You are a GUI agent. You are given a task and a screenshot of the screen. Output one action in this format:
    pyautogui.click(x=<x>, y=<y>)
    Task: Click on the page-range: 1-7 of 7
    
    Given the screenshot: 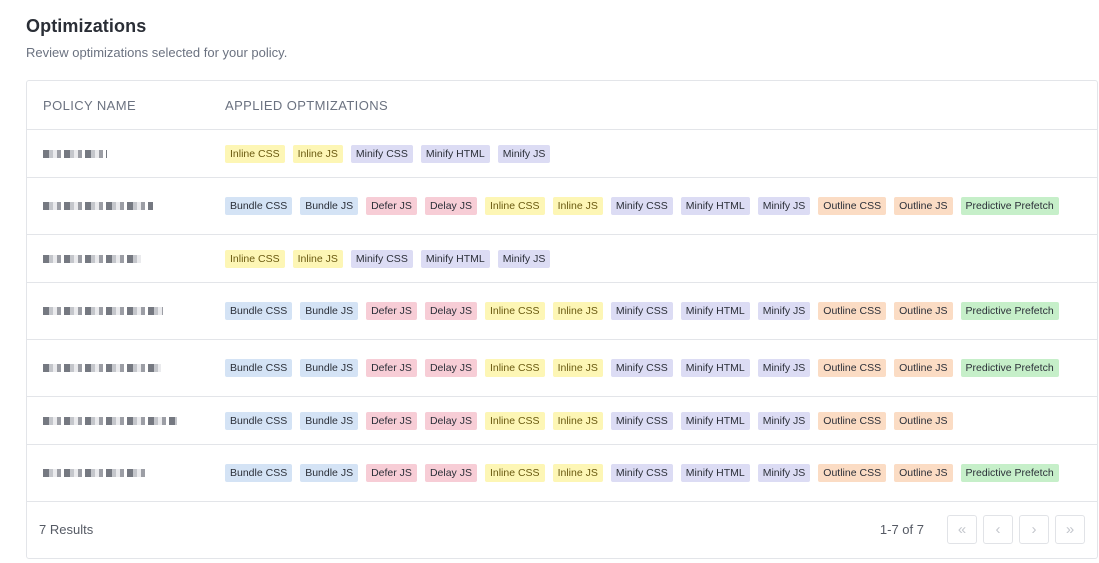 What is the action you would take?
    pyautogui.click(x=901, y=529)
    